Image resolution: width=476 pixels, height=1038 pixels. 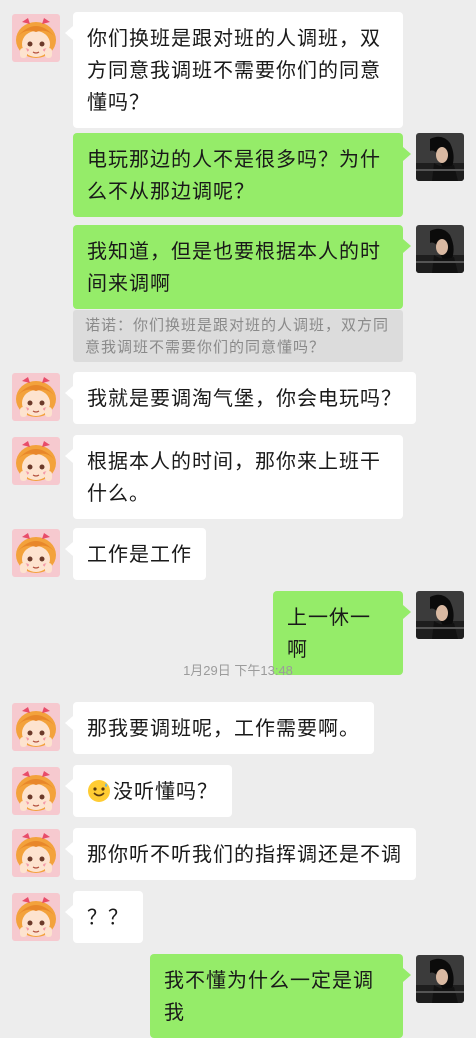 I want to click on message-text: 那我要调班呢，工作需要啊。, so click(x=223, y=728).